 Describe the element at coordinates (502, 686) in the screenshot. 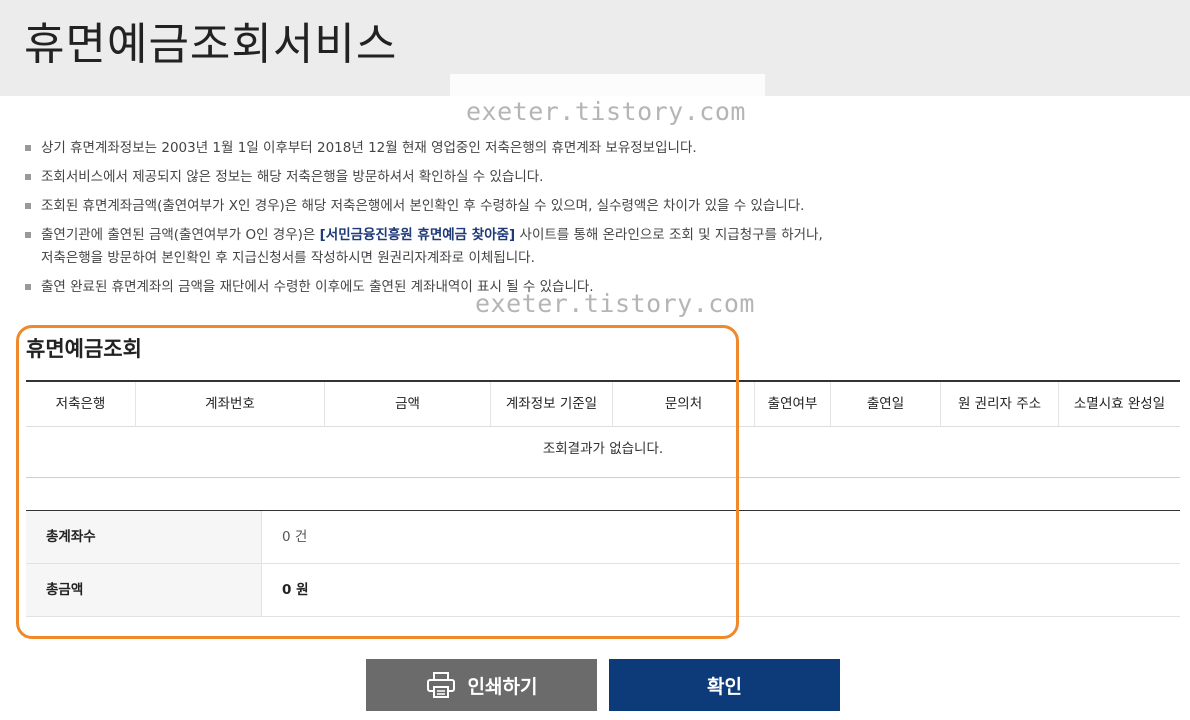

I see `print-button-label: 인쇄하기` at that location.